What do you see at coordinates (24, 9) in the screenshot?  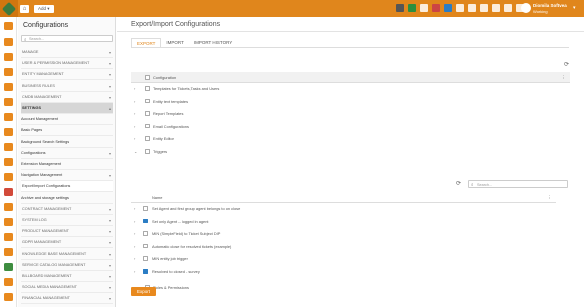 I see `home-icon: ⌂` at bounding box center [24, 9].